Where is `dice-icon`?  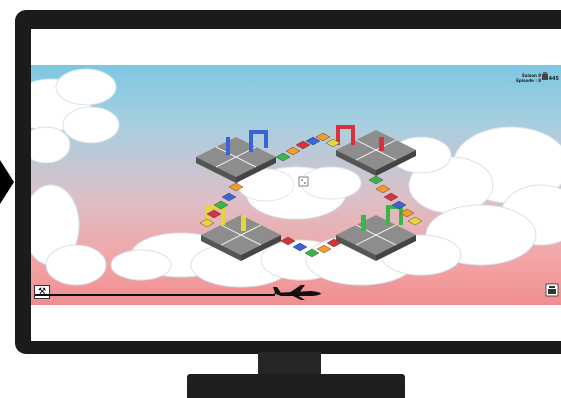 dice-icon is located at coordinates (303, 181).